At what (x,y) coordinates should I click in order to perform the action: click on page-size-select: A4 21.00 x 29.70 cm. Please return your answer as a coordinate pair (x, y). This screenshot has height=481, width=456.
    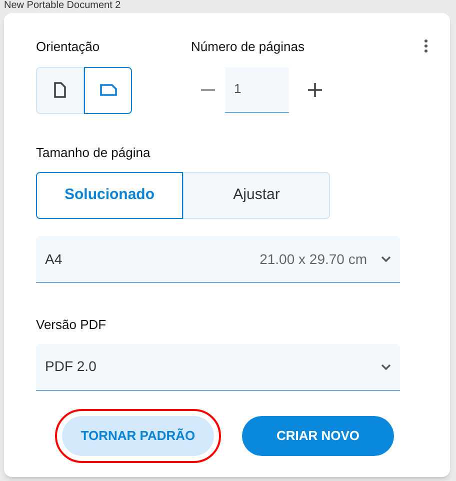
    Looking at the image, I should click on (218, 259).